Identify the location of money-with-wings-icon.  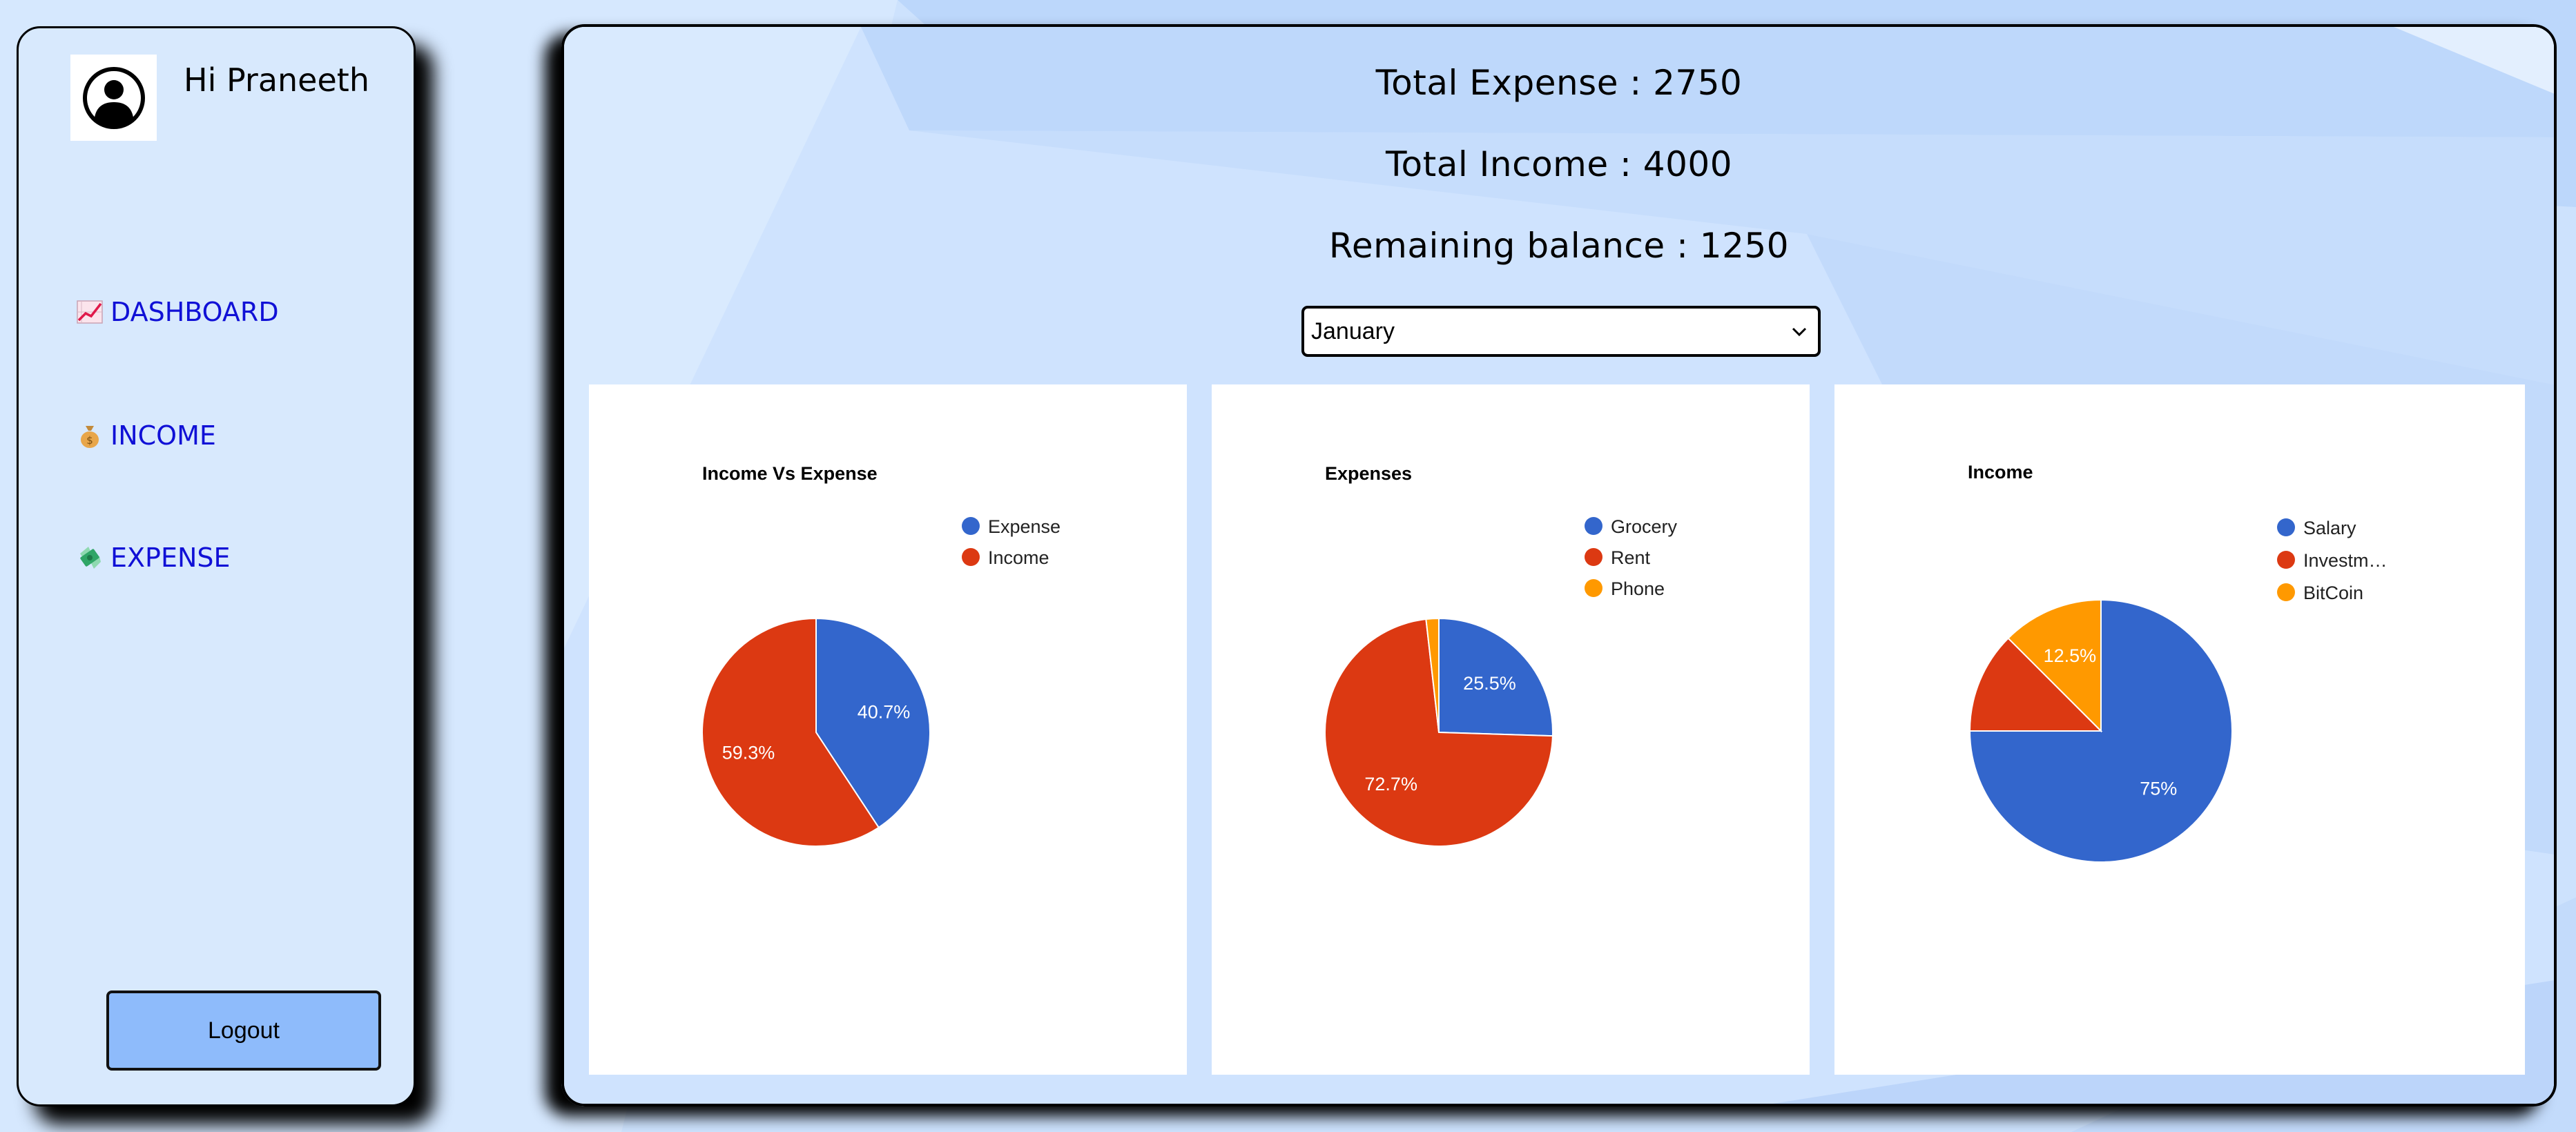
(90, 558).